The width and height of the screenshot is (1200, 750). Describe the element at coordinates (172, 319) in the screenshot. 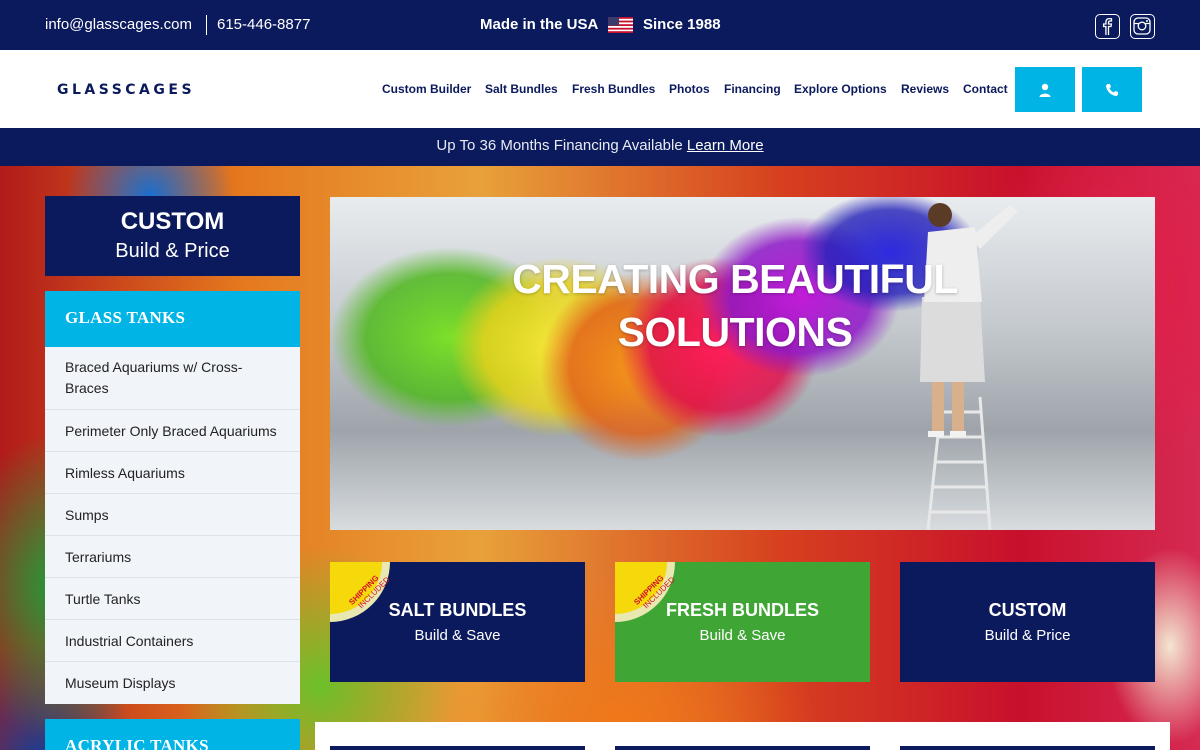

I see `glass-tanks-heading: GLASS TANKS` at that location.